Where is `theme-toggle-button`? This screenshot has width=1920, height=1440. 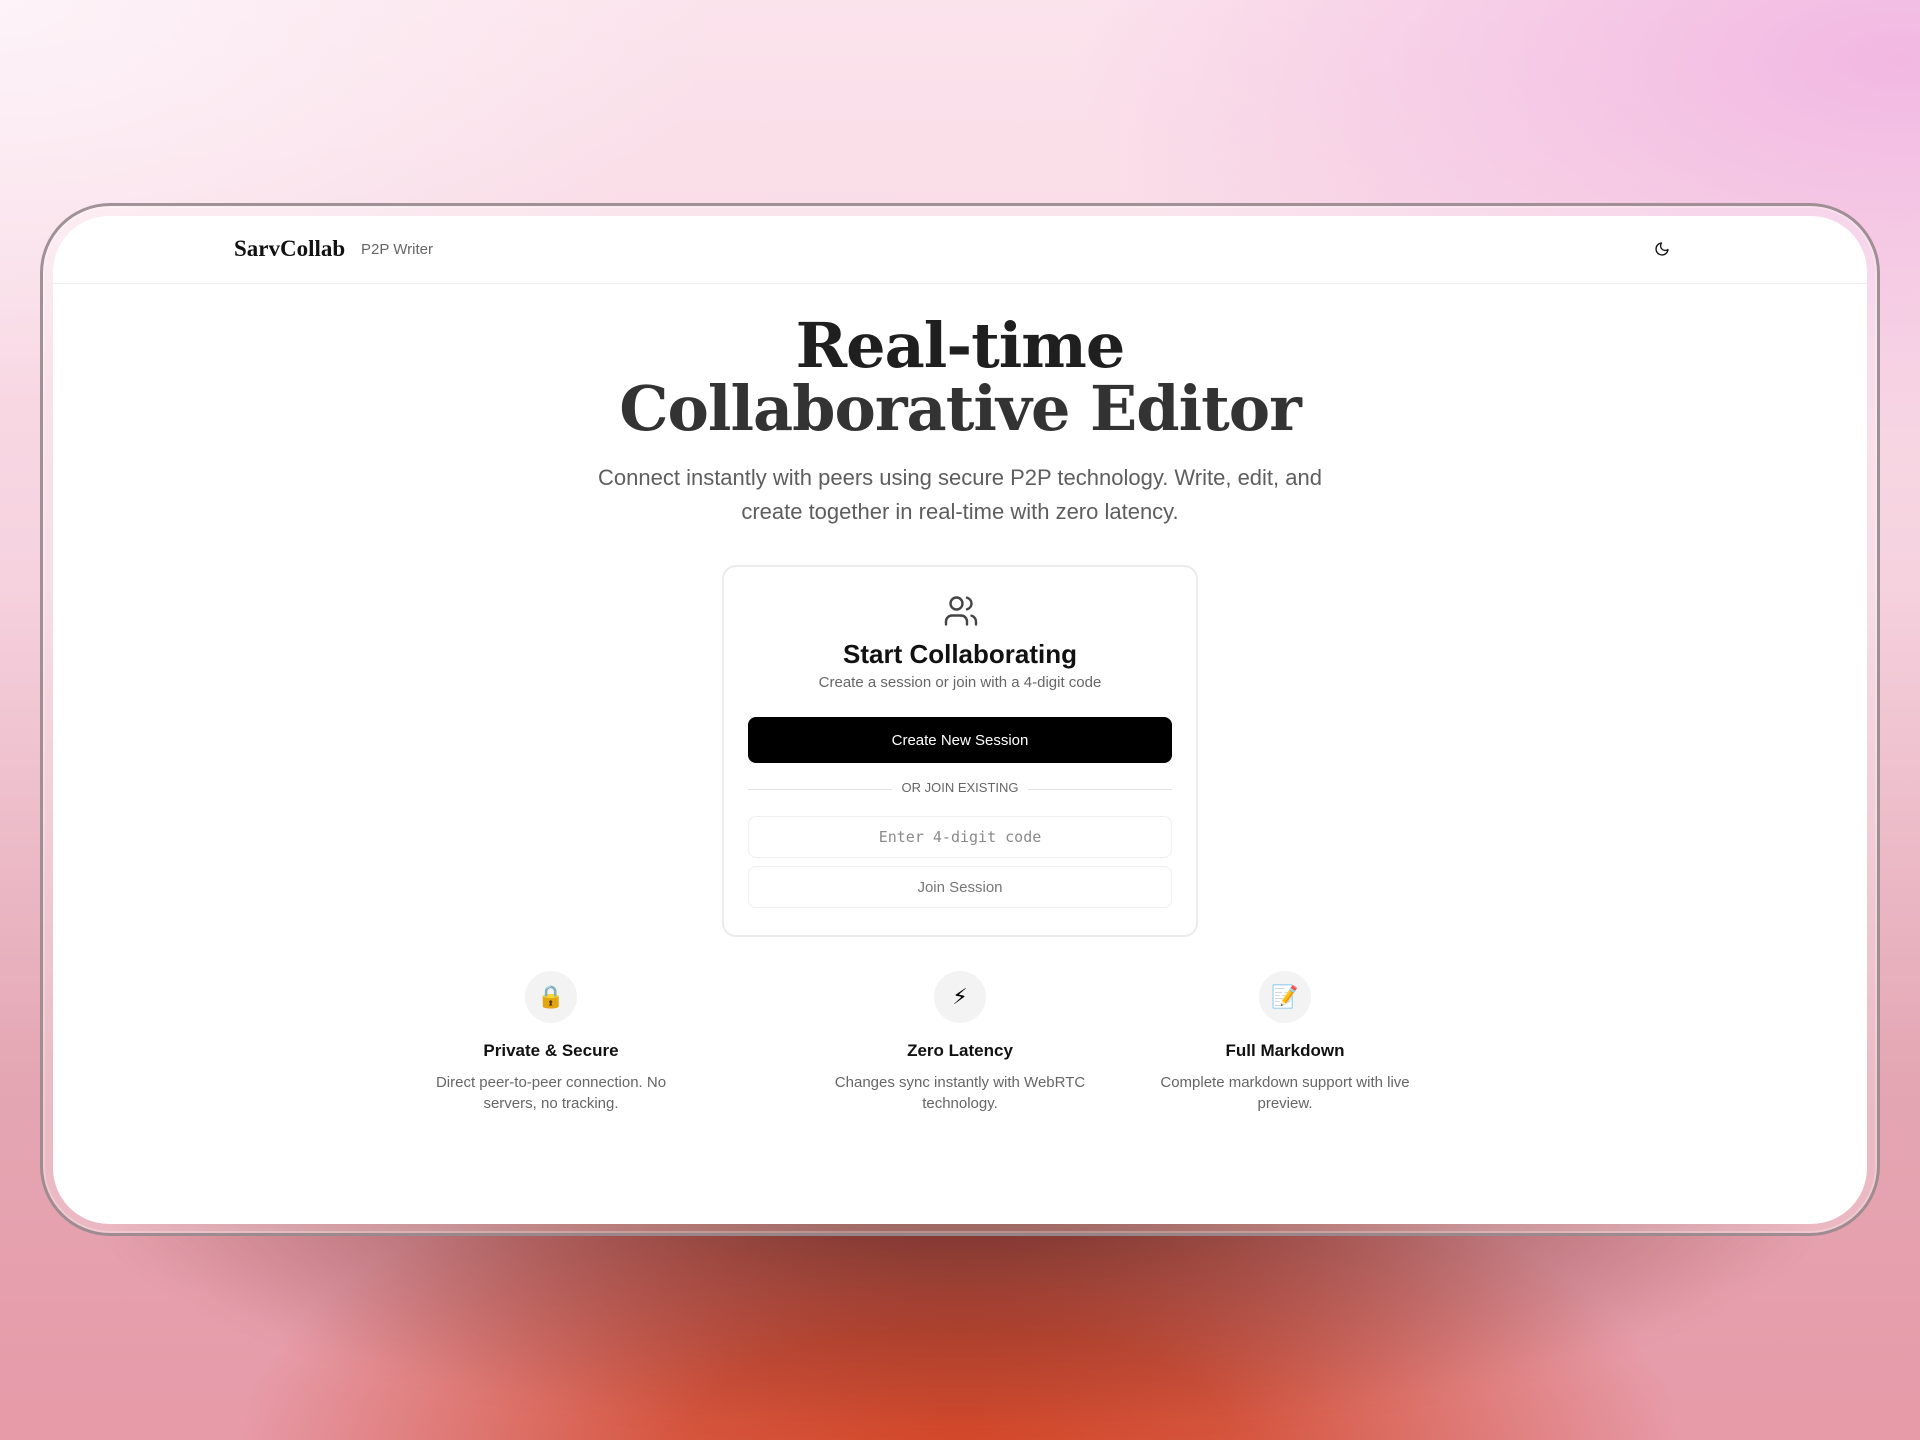
theme-toggle-button is located at coordinates (1662, 249).